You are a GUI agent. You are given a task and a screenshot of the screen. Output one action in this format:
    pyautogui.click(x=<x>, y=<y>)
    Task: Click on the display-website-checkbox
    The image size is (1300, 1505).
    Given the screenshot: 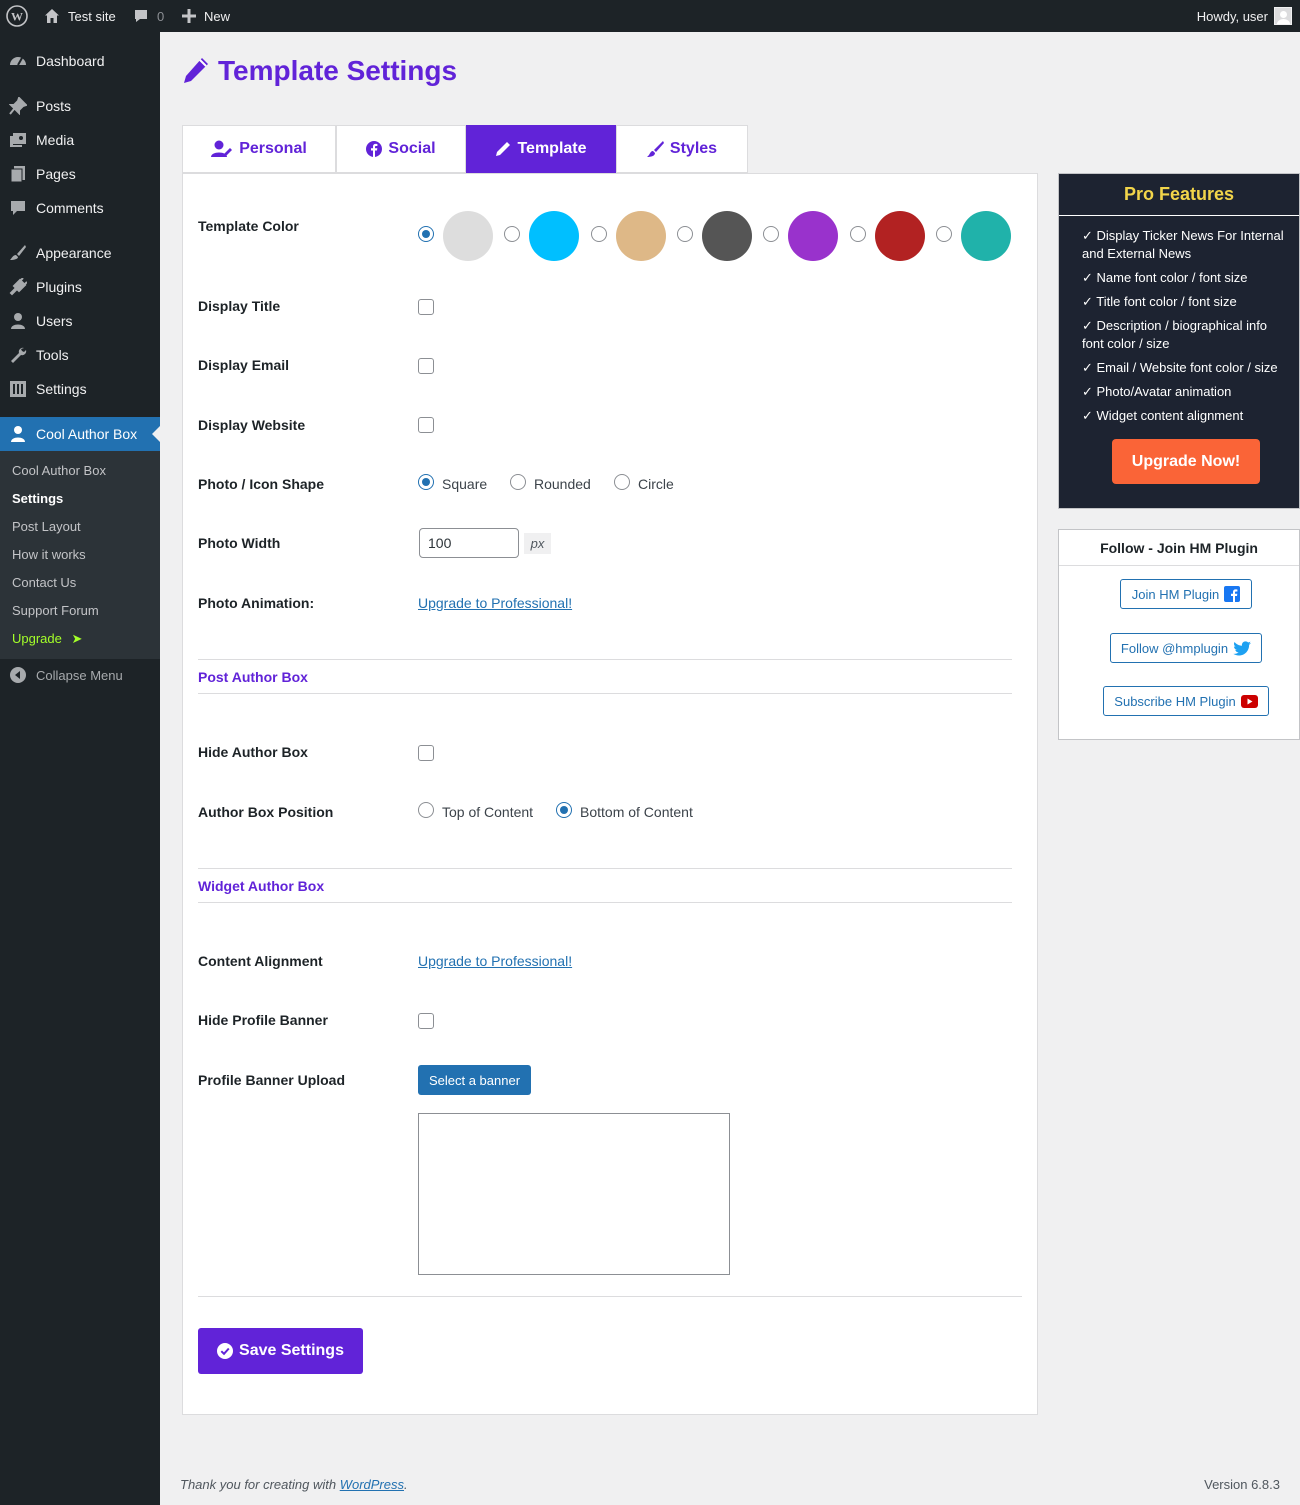 What is the action you would take?
    pyautogui.click(x=426, y=425)
    